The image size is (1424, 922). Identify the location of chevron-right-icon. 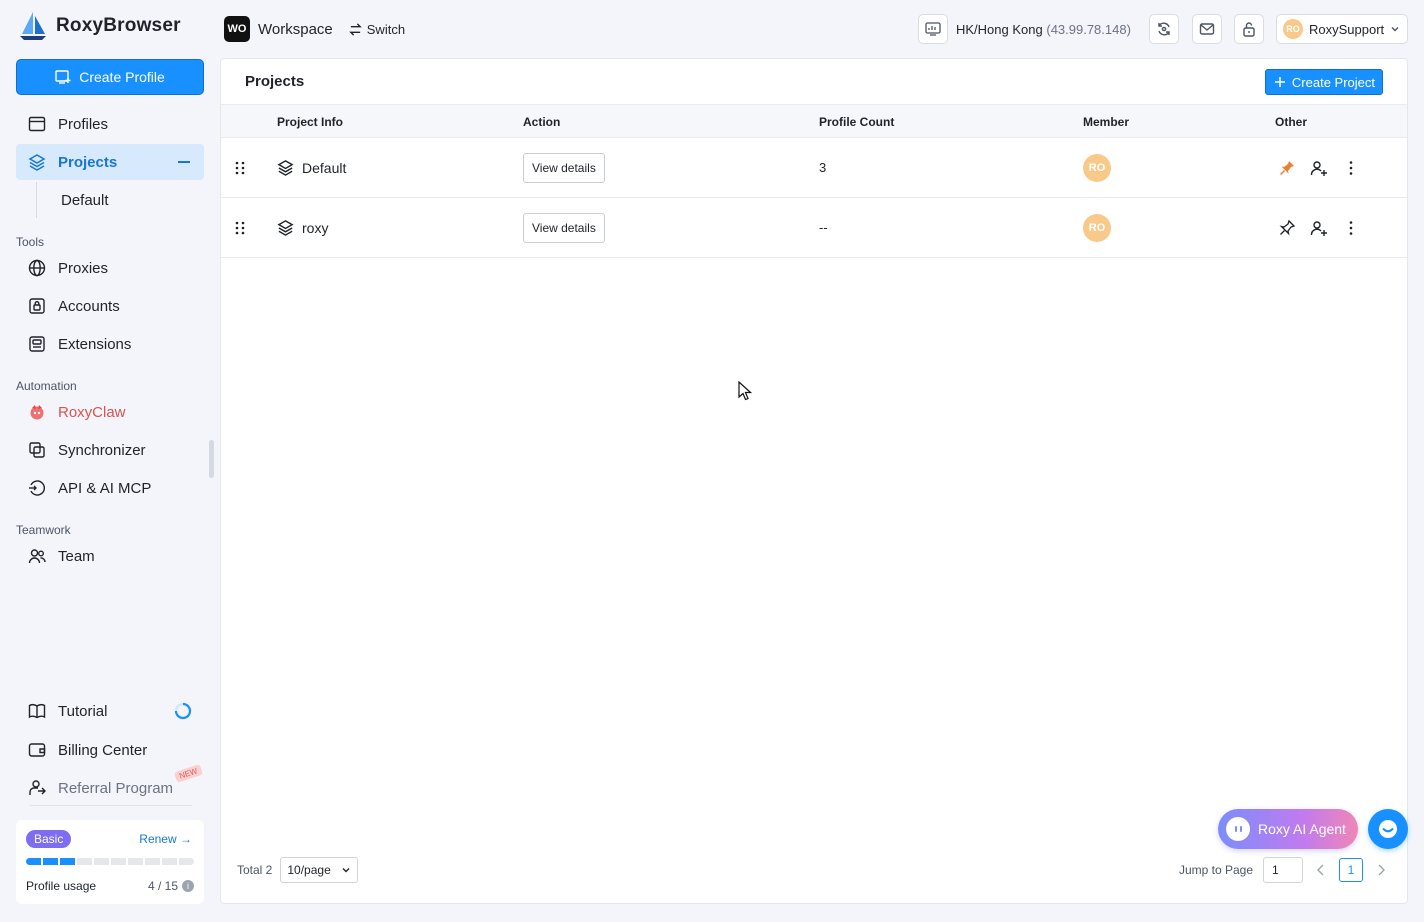
(1381, 870).